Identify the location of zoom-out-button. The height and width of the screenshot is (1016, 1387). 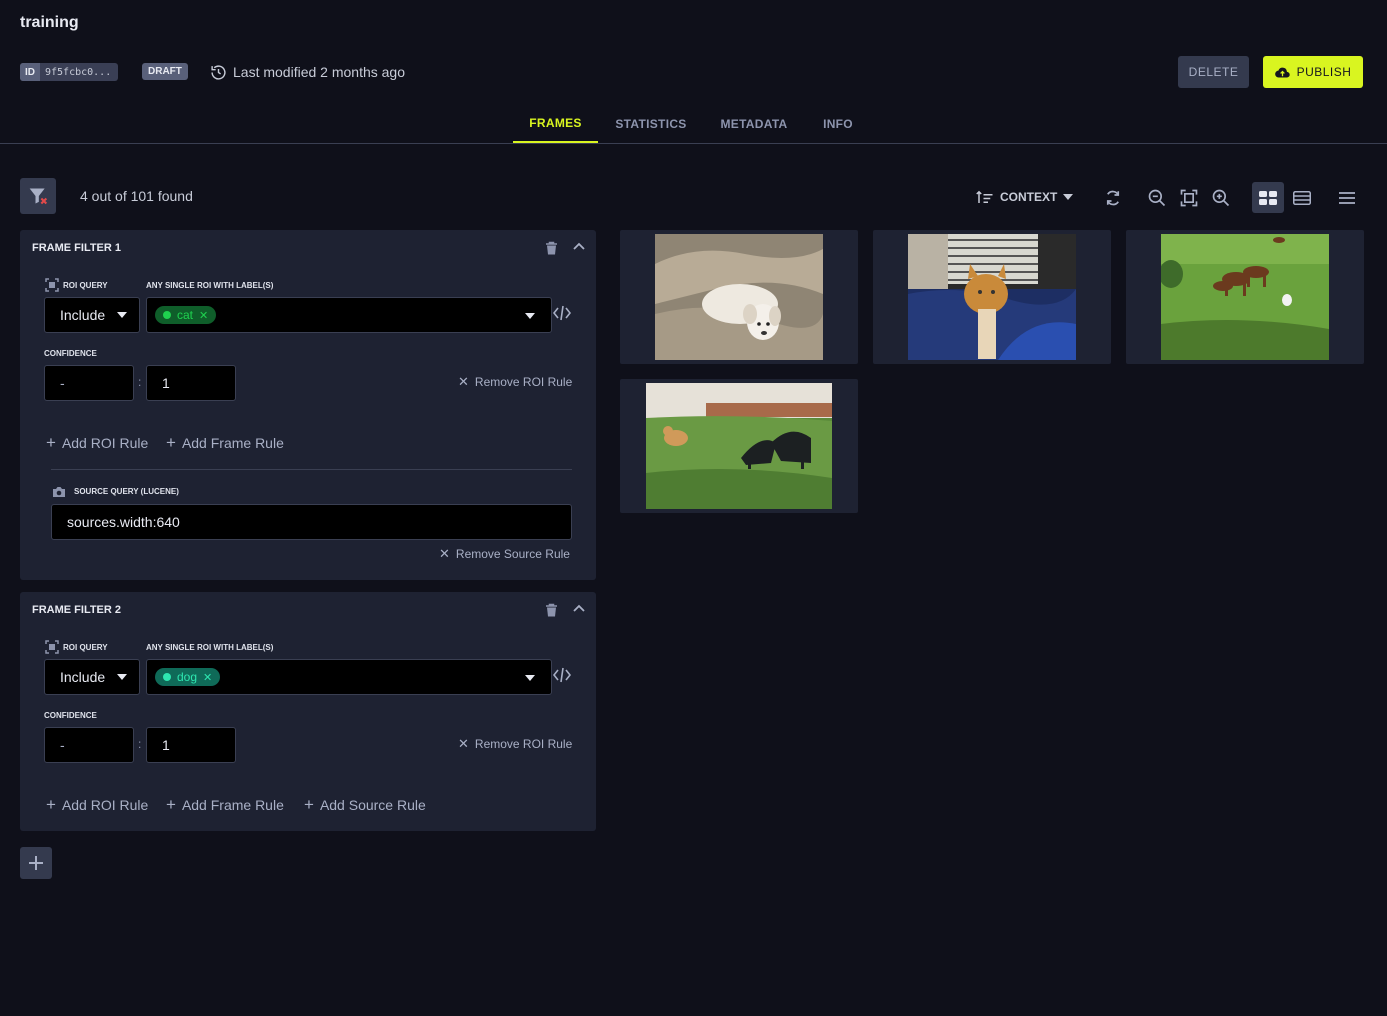
(1157, 198).